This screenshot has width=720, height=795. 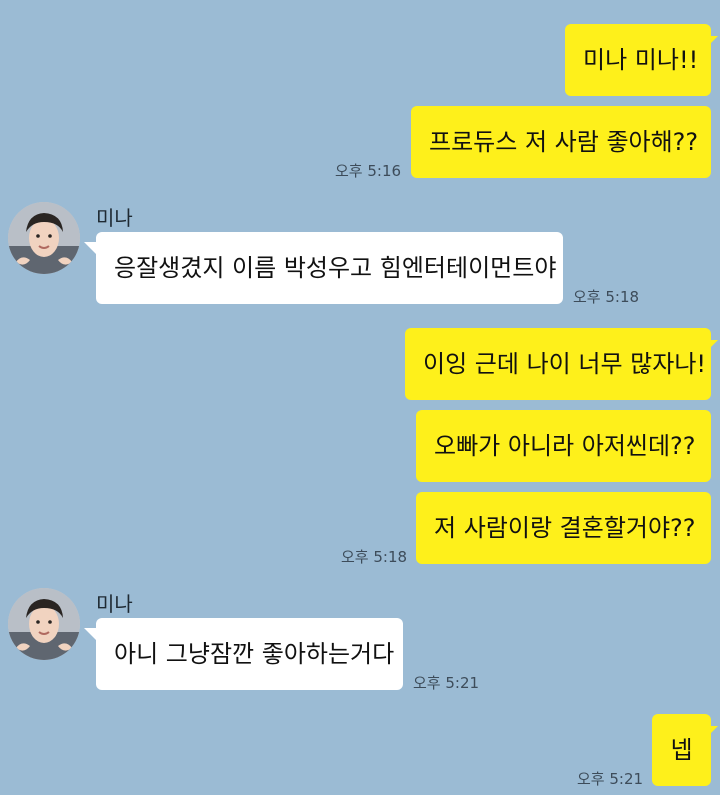 I want to click on message-bubble-outgoing: 미나 미나!!, so click(x=638, y=60).